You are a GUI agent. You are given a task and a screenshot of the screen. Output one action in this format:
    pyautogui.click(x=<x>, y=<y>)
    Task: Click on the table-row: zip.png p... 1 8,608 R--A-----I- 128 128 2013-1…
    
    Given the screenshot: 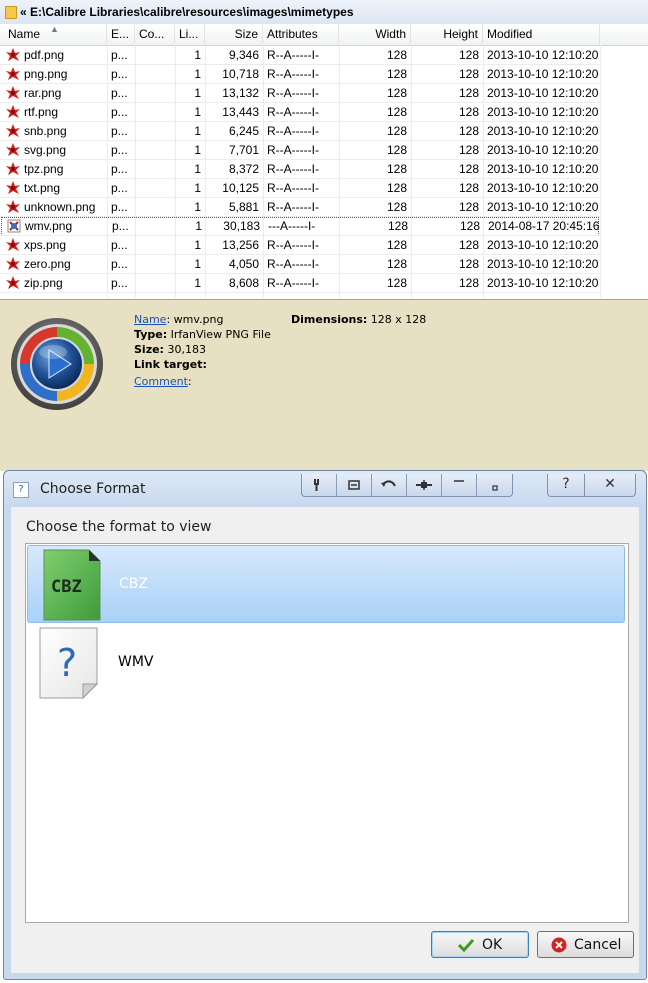 What is the action you would take?
    pyautogui.click(x=300, y=283)
    